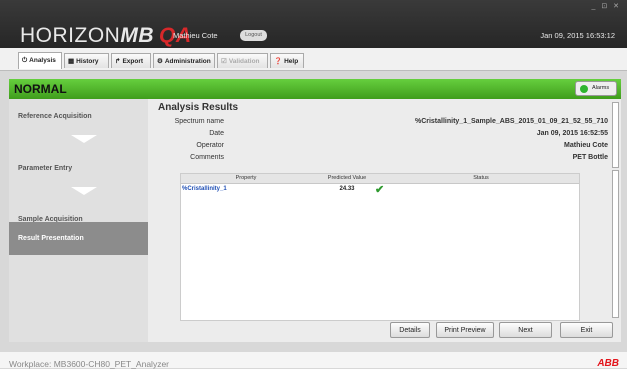  I want to click on step-result-presentation: Result Presentation, so click(78, 238).